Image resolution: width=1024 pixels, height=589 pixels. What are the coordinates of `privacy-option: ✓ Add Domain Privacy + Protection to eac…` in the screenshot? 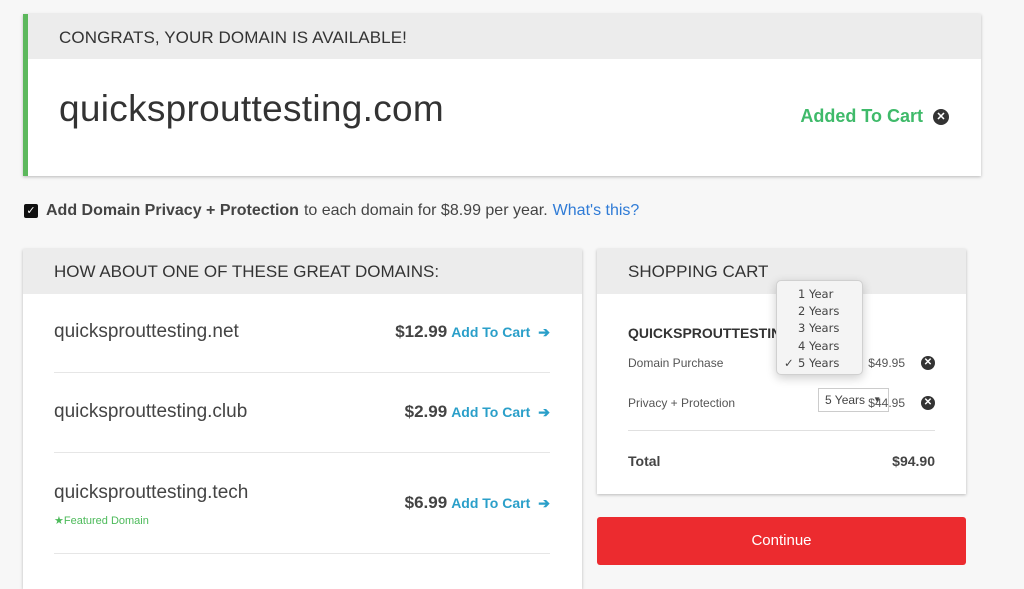 It's located at (331, 211).